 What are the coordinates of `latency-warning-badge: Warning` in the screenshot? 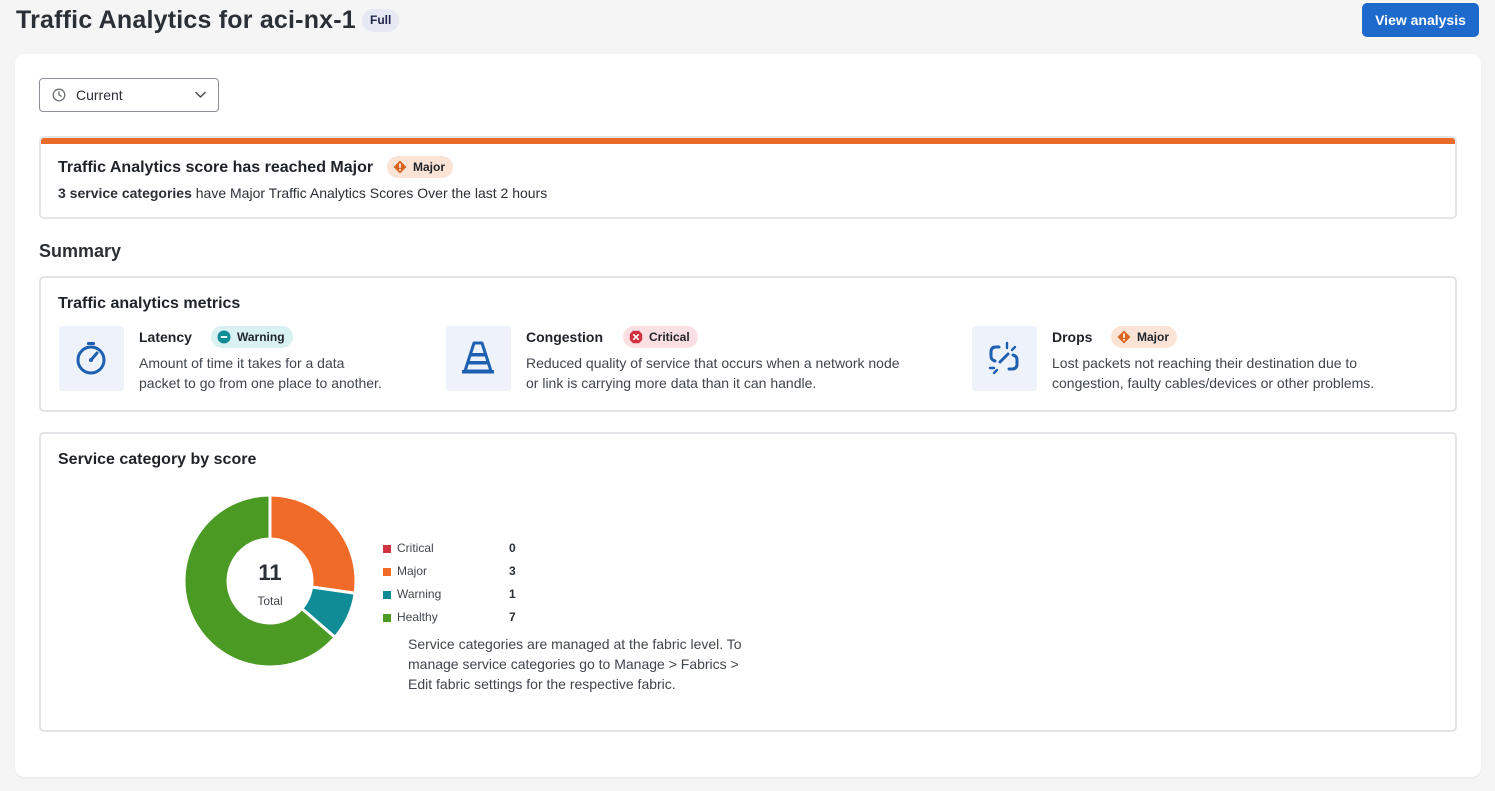 It's located at (252, 337).